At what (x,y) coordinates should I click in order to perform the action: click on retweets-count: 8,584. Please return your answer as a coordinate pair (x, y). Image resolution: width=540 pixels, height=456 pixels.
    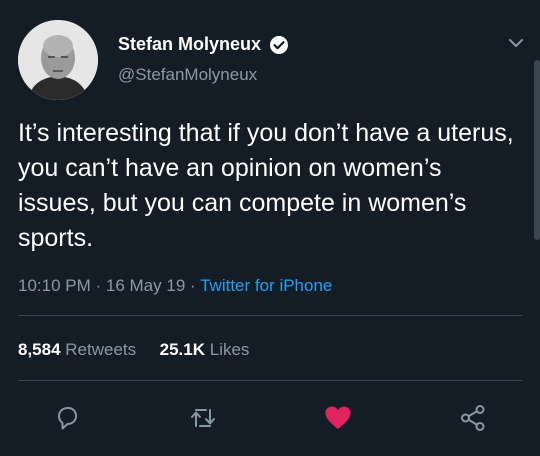
    Looking at the image, I should click on (39, 349).